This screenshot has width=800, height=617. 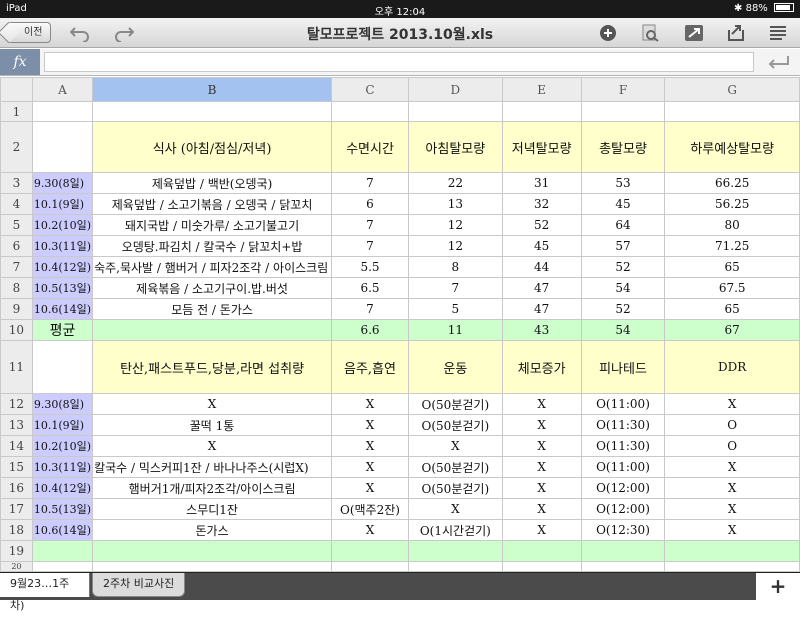 What do you see at coordinates (370, 367) in the screenshot?
I see `cell: 음주,흡연` at bounding box center [370, 367].